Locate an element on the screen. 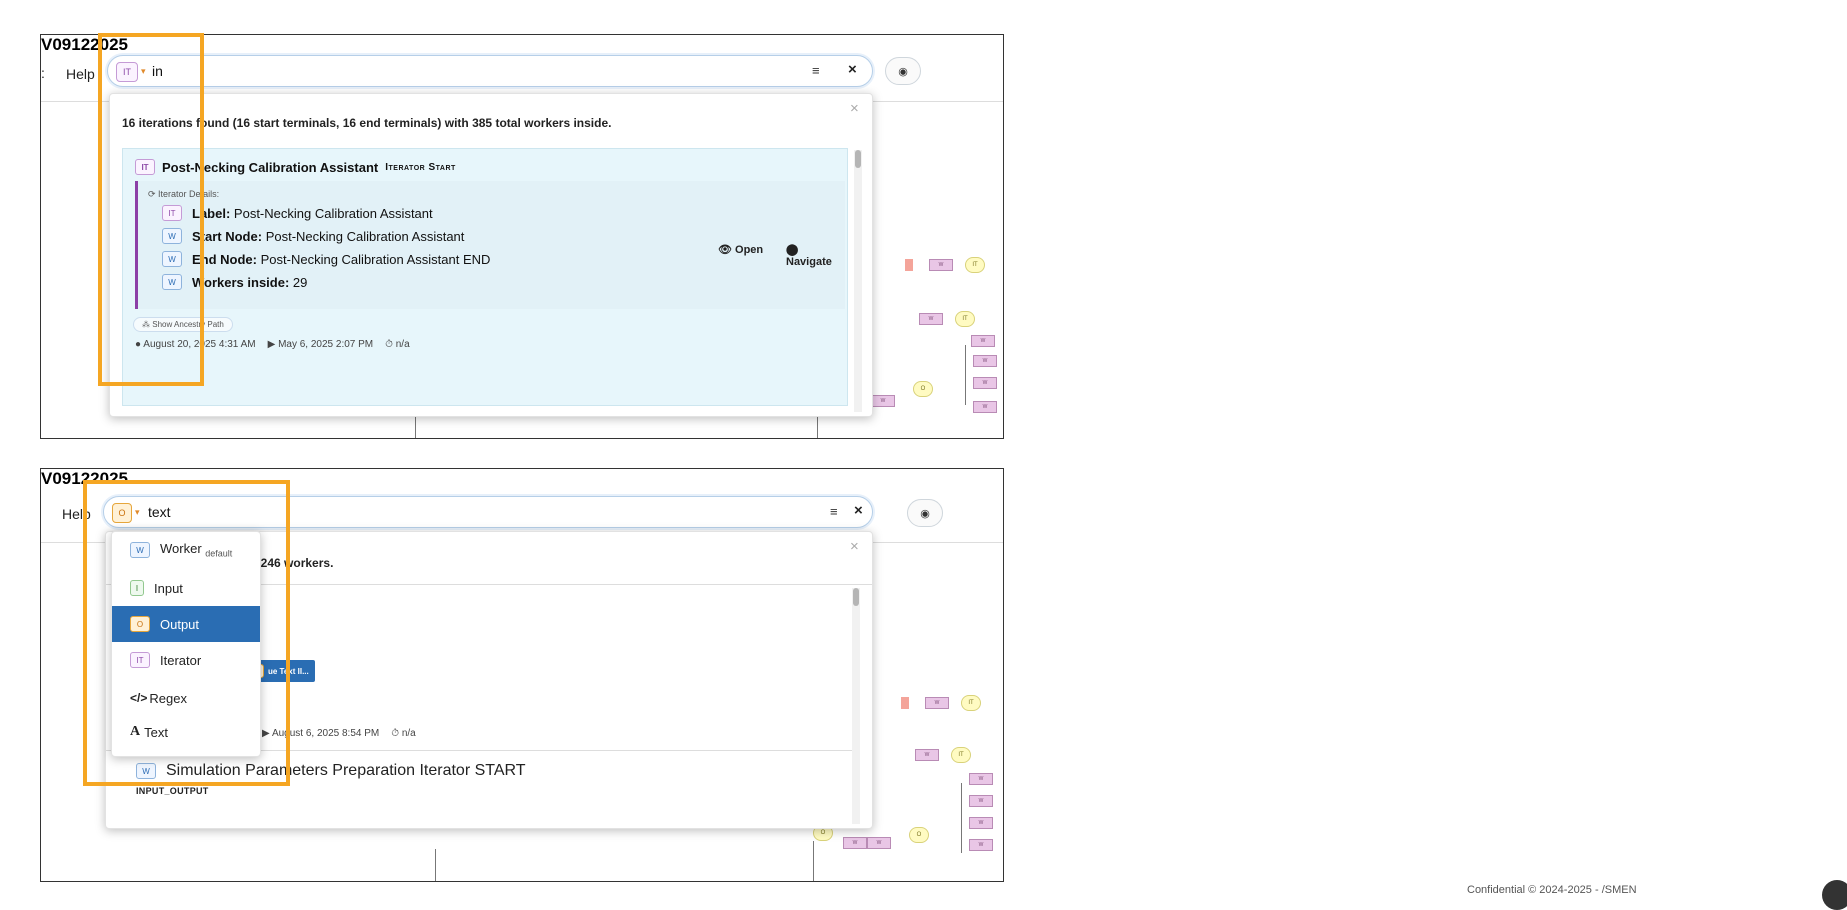 The height and width of the screenshot is (910, 1847). open-button: 👁 Open is located at coordinates (740, 249).